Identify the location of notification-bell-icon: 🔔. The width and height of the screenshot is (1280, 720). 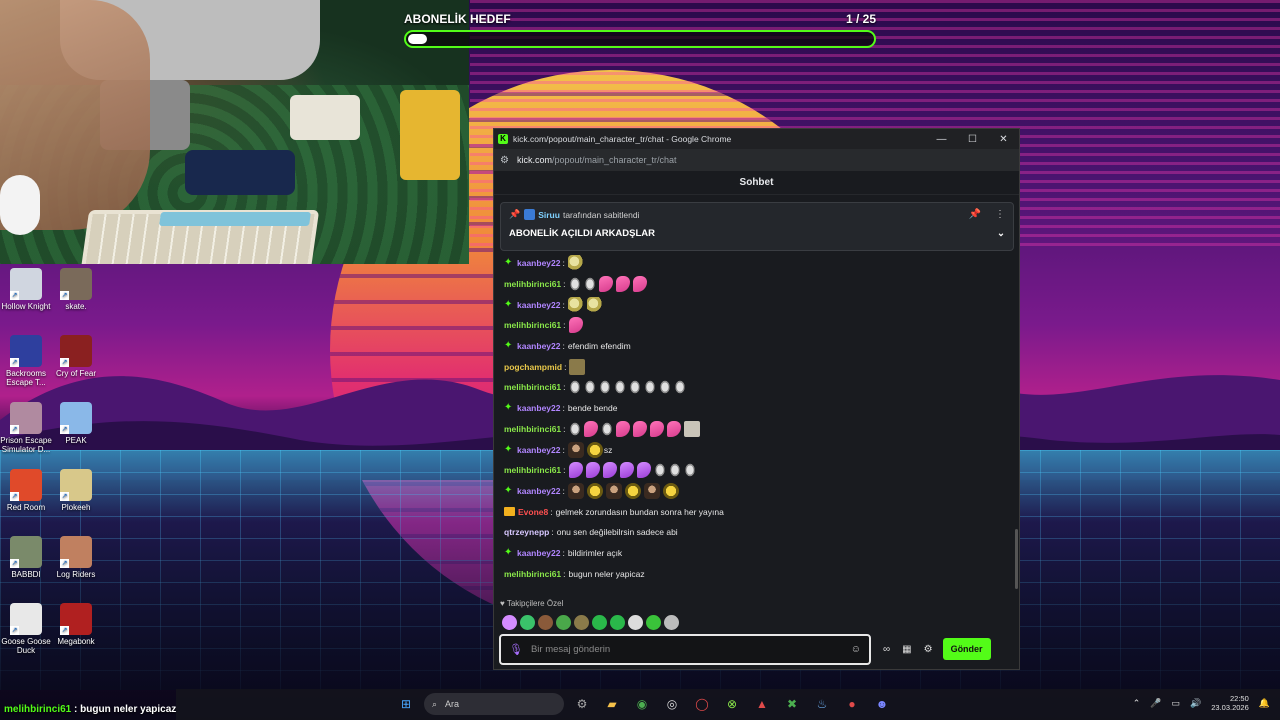
(1264, 703).